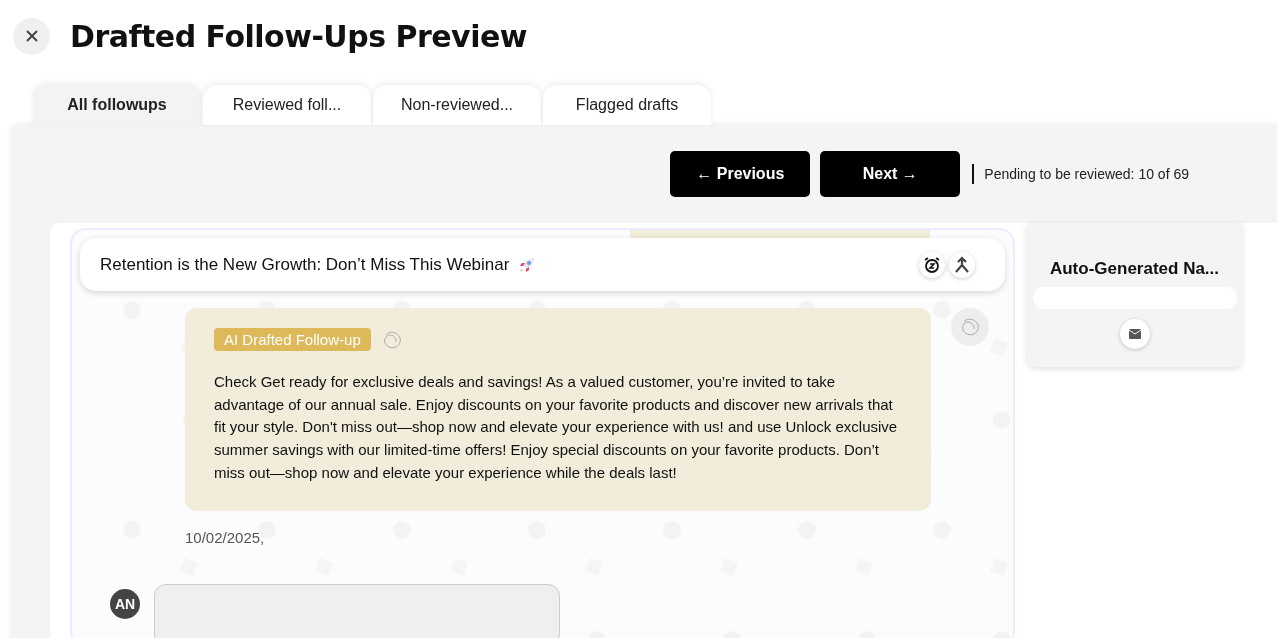  I want to click on ai-draft-tag: AI Drafted Follow-up, so click(292, 339).